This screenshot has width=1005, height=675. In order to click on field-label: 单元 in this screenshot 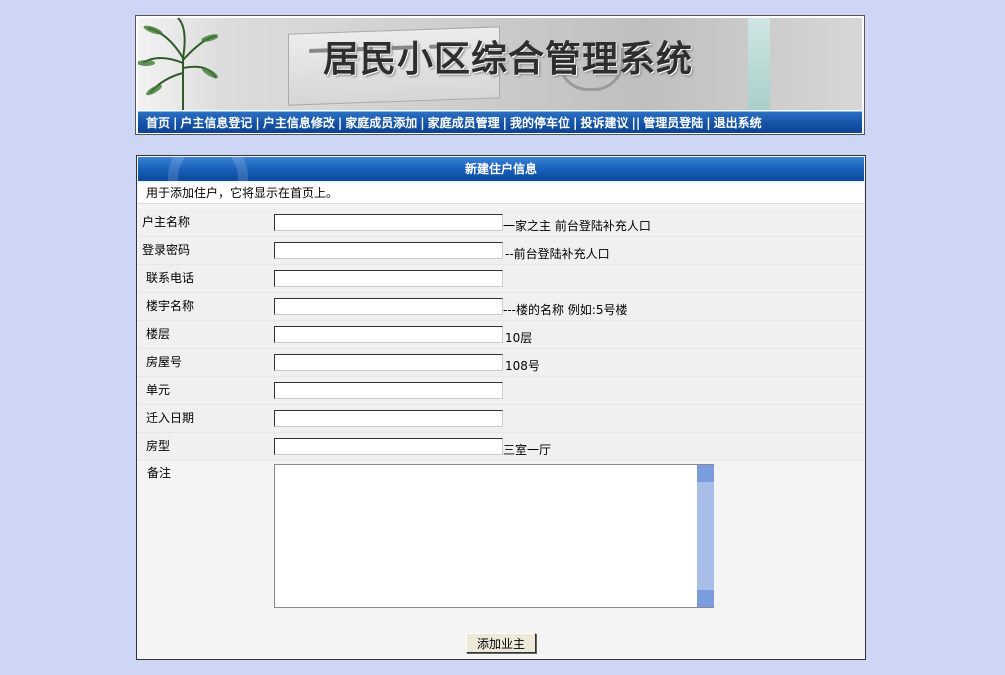, I will do `click(158, 390)`.